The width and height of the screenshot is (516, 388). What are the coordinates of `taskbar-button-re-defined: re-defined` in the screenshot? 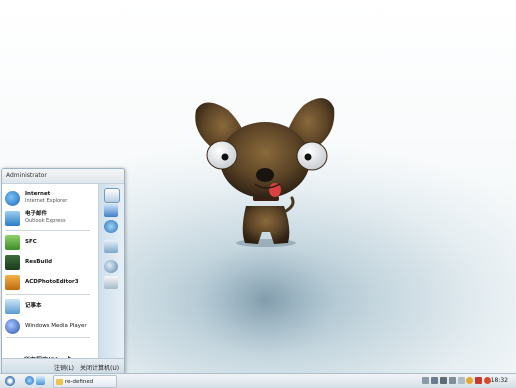 It's located at (85, 381).